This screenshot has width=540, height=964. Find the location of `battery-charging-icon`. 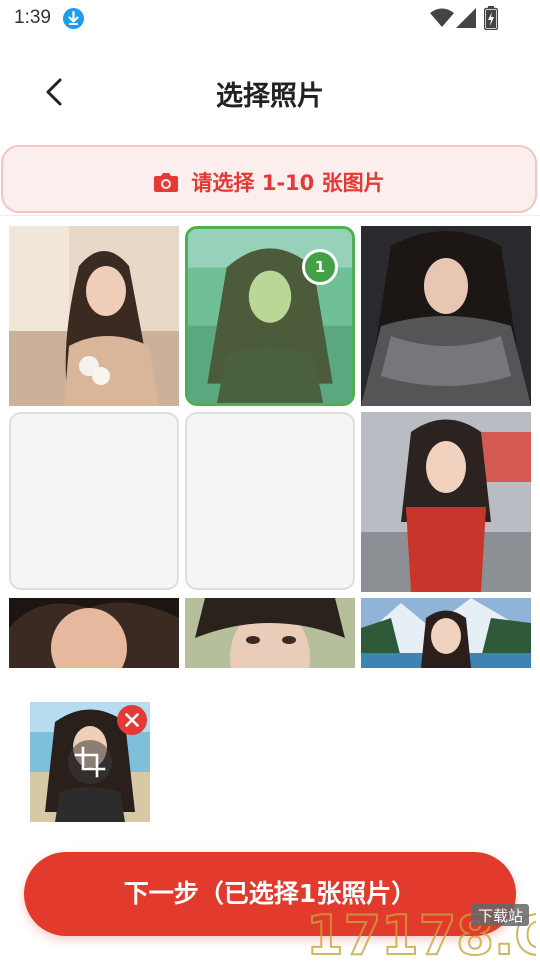

battery-charging-icon is located at coordinates (491, 20).